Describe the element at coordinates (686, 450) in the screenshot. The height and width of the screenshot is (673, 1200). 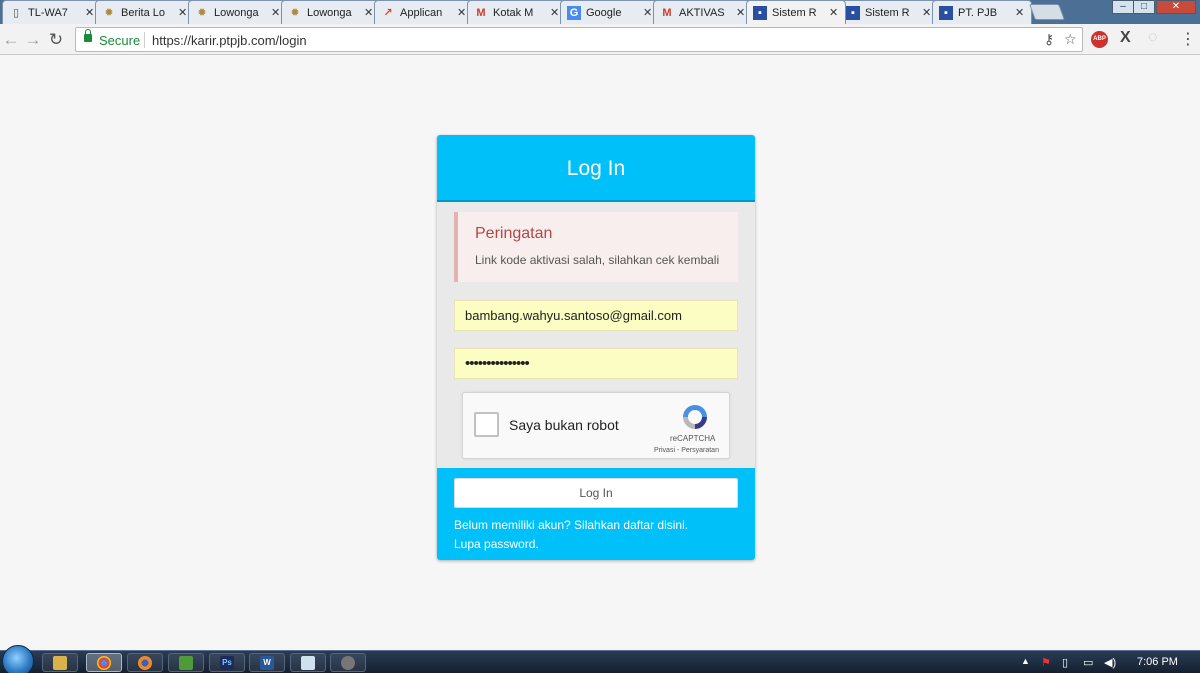
I see `recaptcha-privacy-links: Privasi - Persyaratan` at that location.